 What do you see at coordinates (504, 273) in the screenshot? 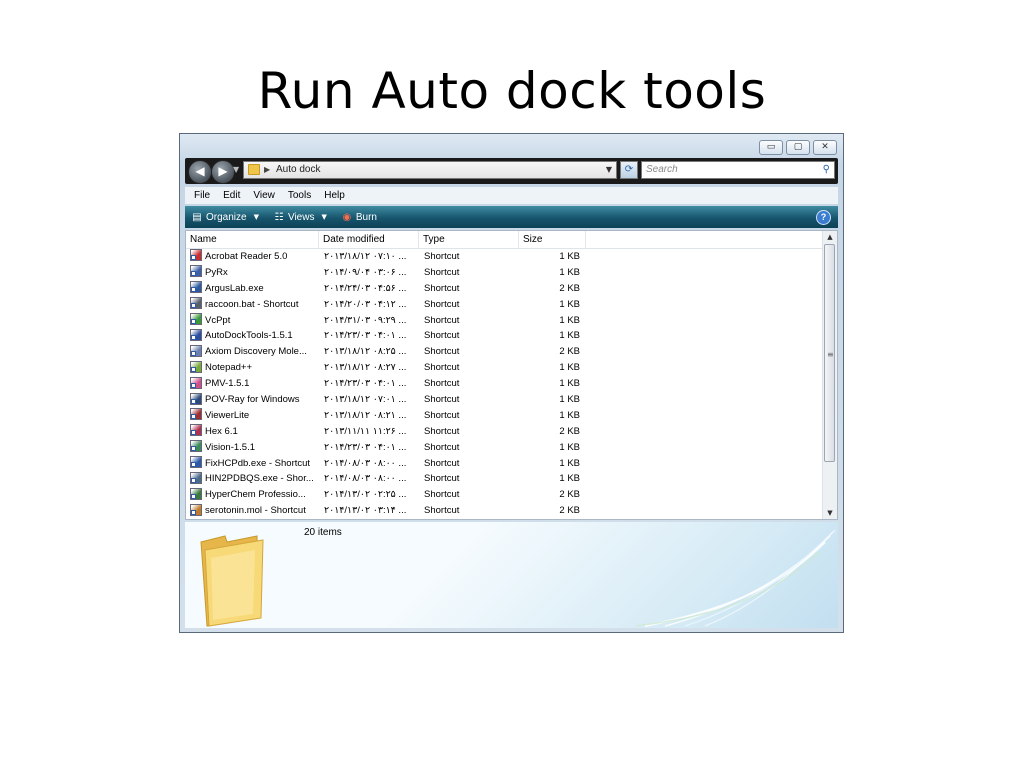
I see `table-row: PyRx ۲۰۱۴/۰۹/۰۴ ۰۳:۰۶ ... Shortcut 1 KB` at bounding box center [504, 273].